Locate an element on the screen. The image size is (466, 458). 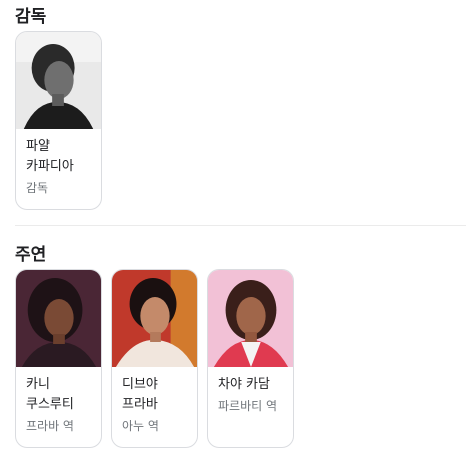
cast-section-title: 주연 is located at coordinates (31, 255).